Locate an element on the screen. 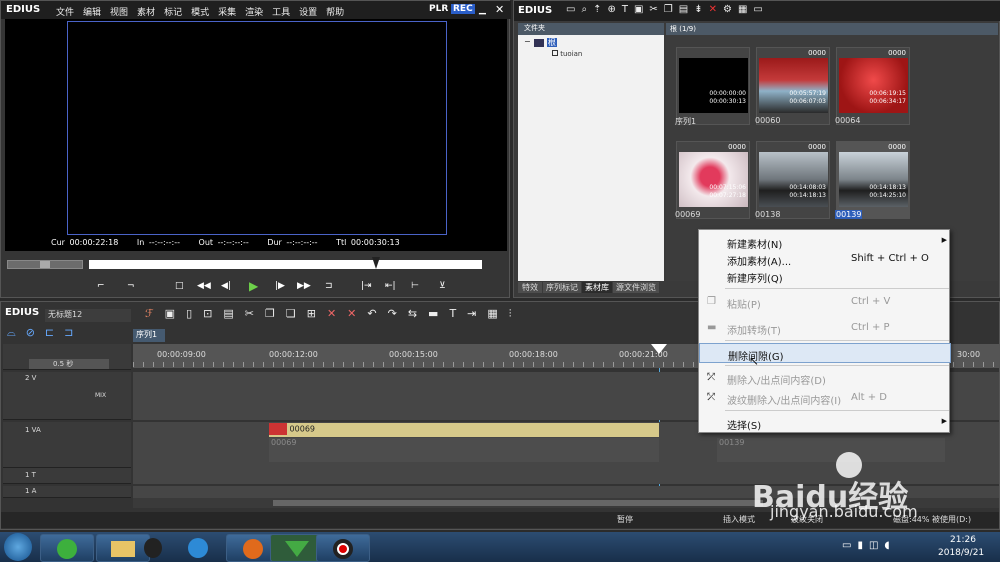 The image size is (1000, 562). menu-tools: 工具 is located at coordinates (281, 13).